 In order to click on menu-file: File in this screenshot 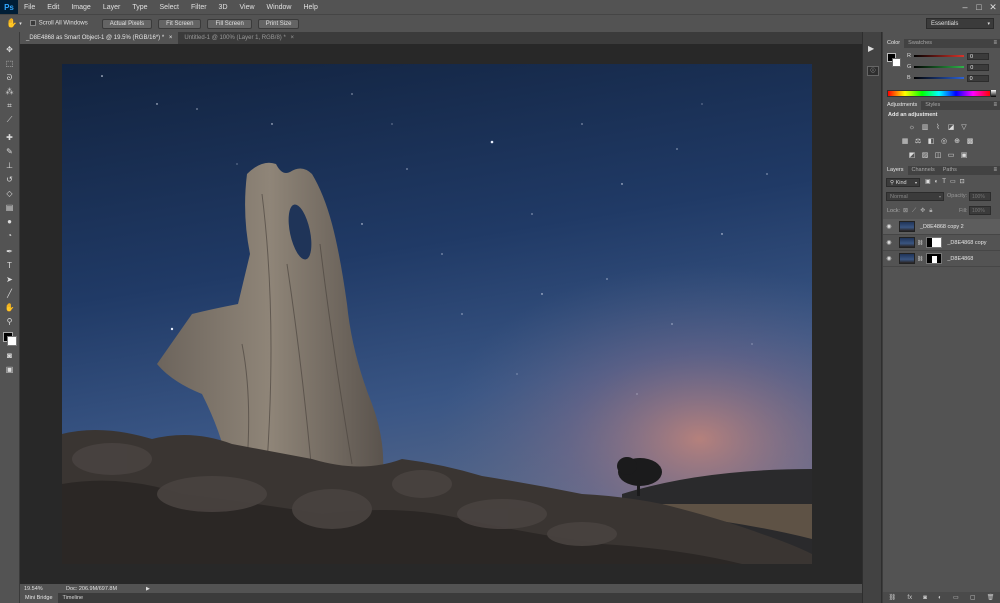, I will do `click(29, 7)`.